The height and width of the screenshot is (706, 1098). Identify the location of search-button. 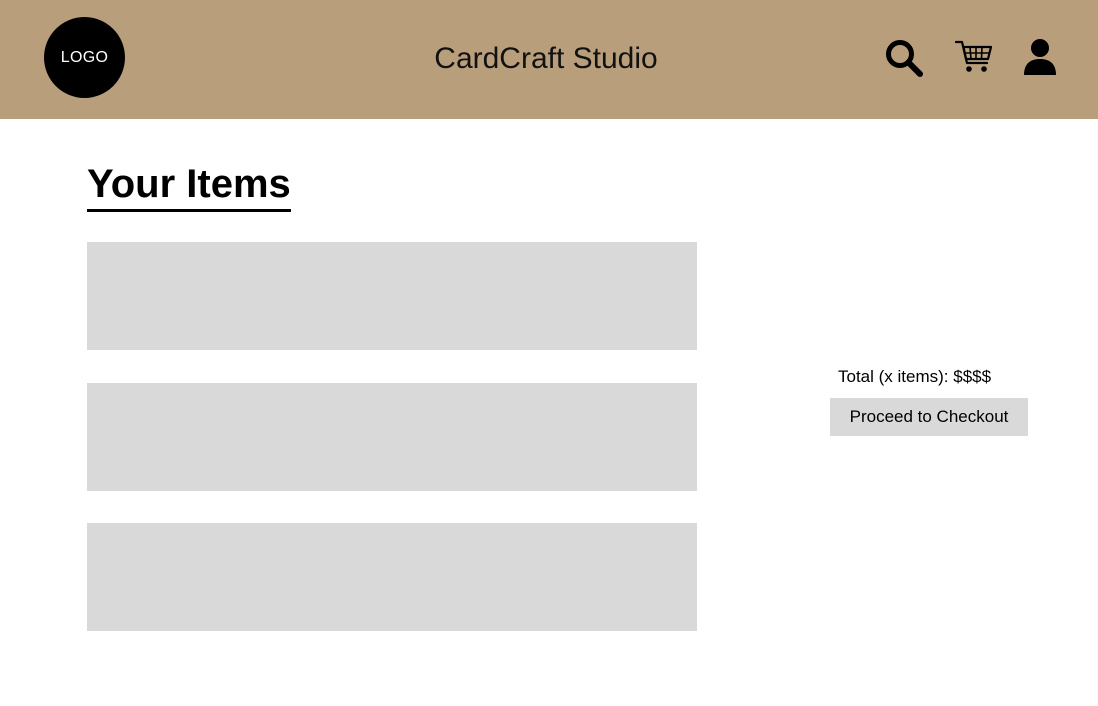
(904, 58).